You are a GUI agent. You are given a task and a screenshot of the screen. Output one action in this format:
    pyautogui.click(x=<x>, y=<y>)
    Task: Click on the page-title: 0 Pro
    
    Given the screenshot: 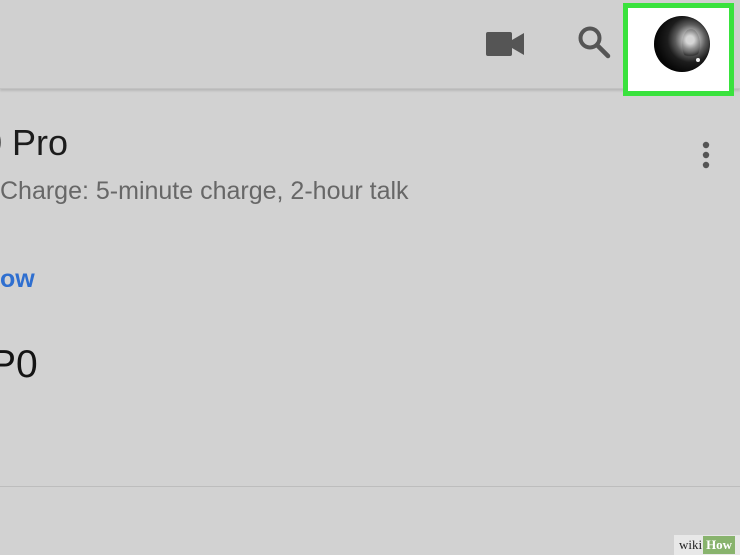 What is the action you would take?
    pyautogui.click(x=34, y=142)
    